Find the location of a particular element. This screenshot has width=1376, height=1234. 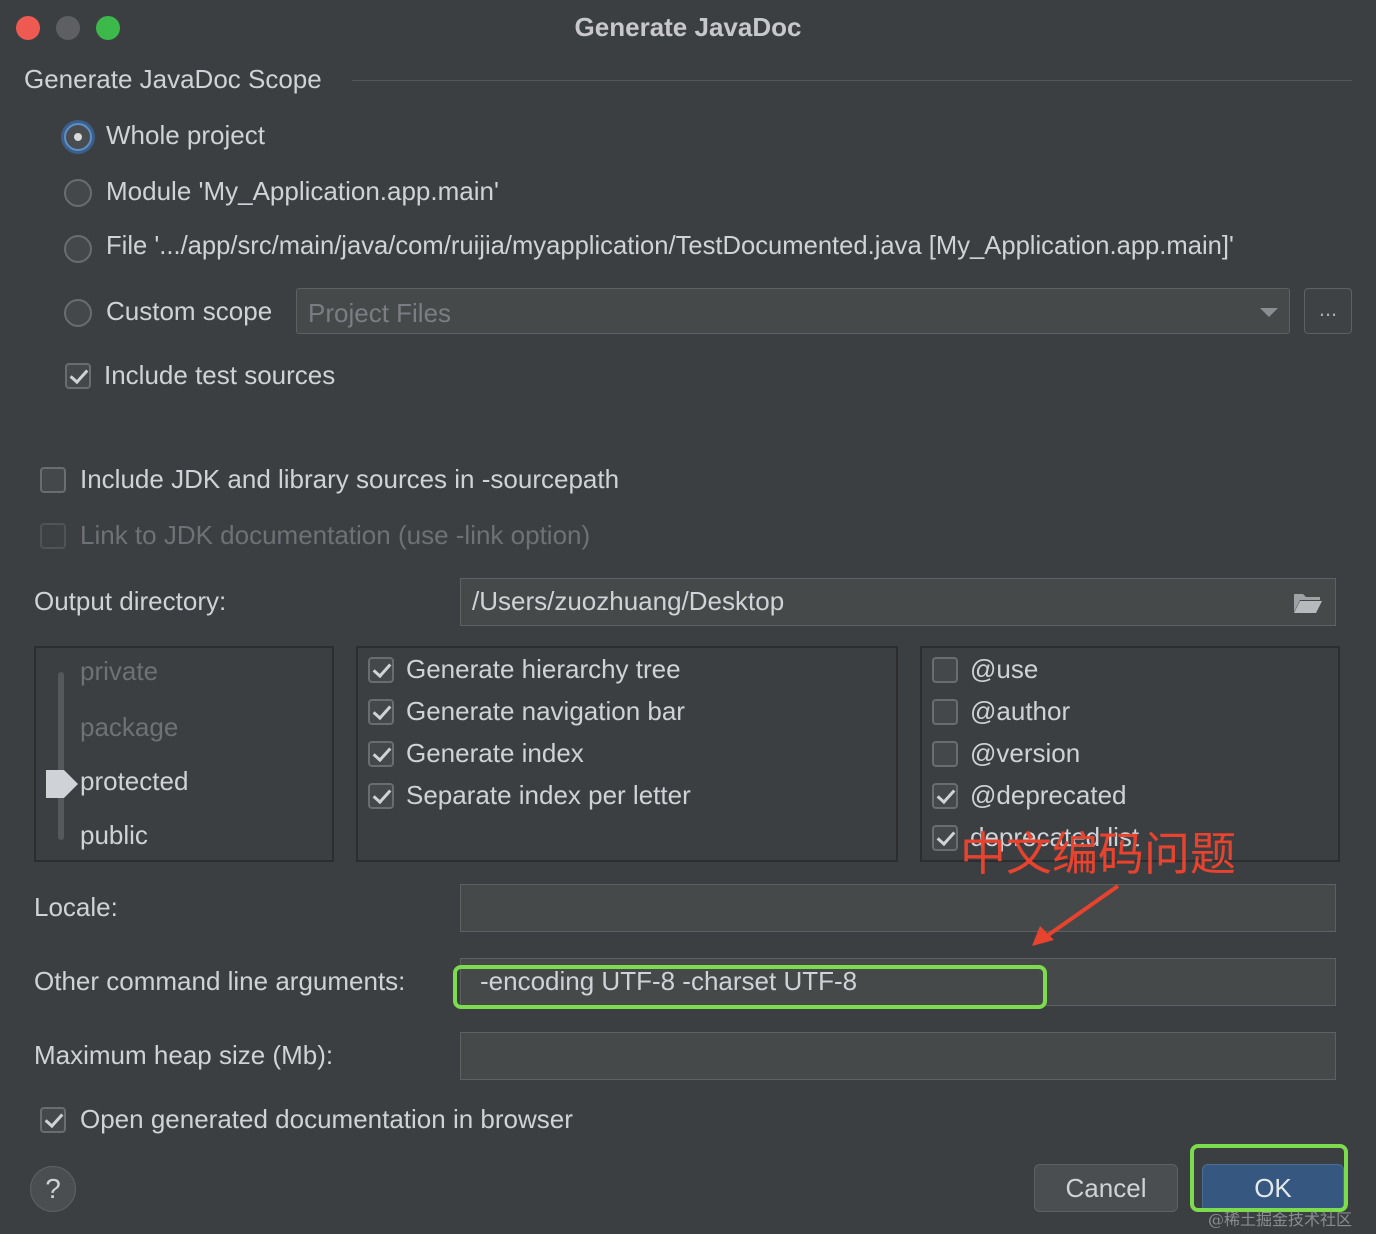

version-tag-checkbox is located at coordinates (945, 754).